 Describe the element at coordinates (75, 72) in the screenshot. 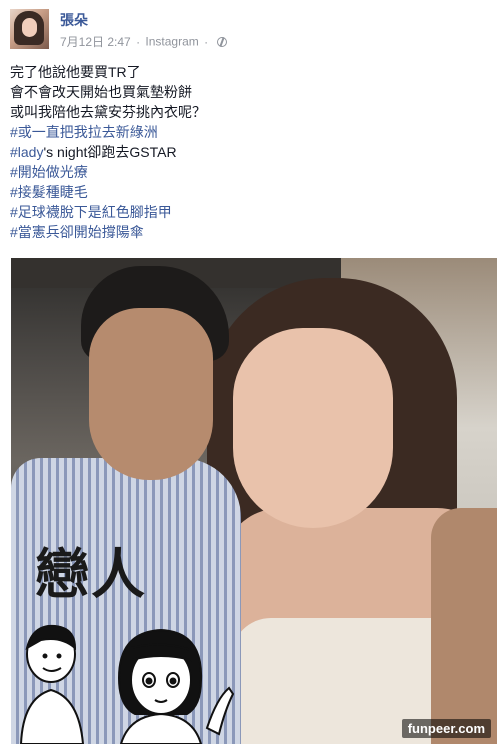

I see `post-line: 完了他說他要買TR了` at that location.